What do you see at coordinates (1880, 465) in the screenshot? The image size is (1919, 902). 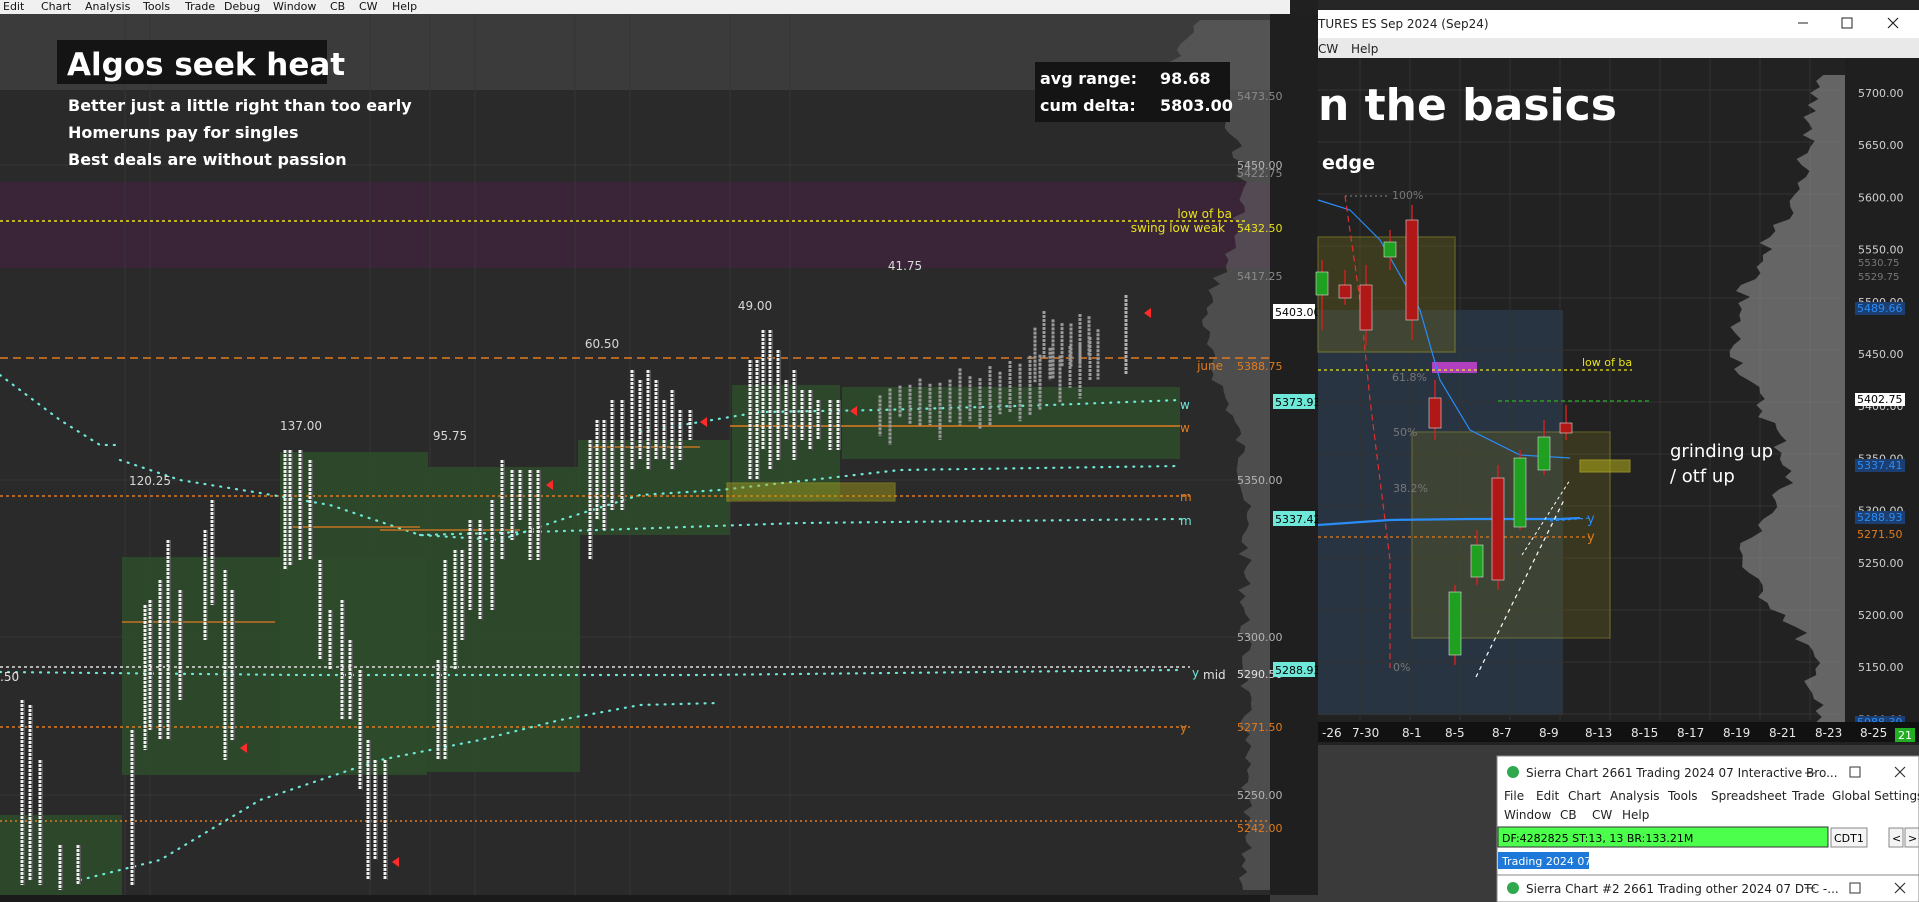 I see `right-price-badge: 5337.41` at bounding box center [1880, 465].